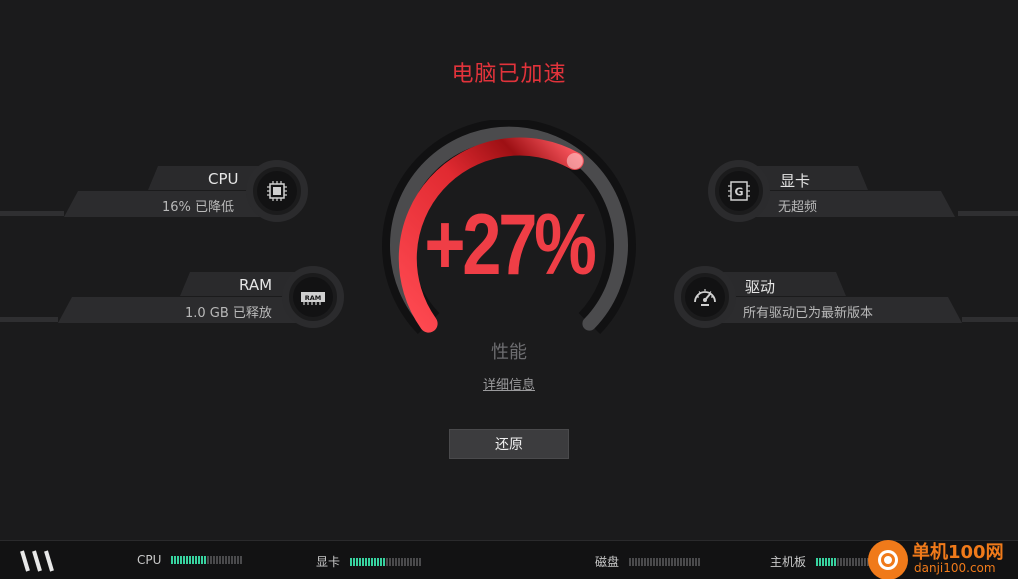  I want to click on page-title: 电脑已加速, so click(509, 74).